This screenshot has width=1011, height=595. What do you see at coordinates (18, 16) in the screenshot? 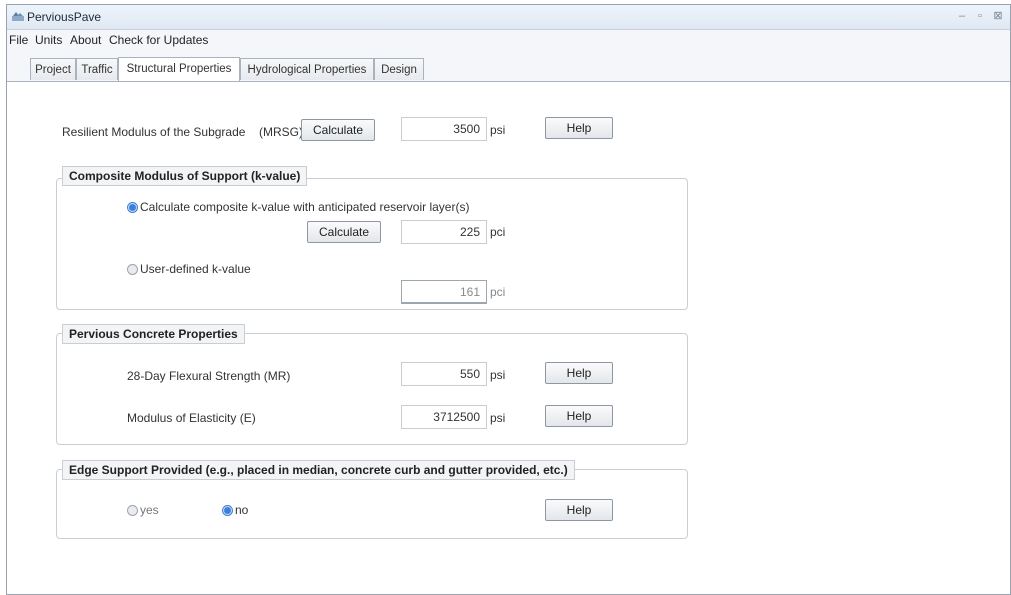
I see `app-logo-icon` at bounding box center [18, 16].